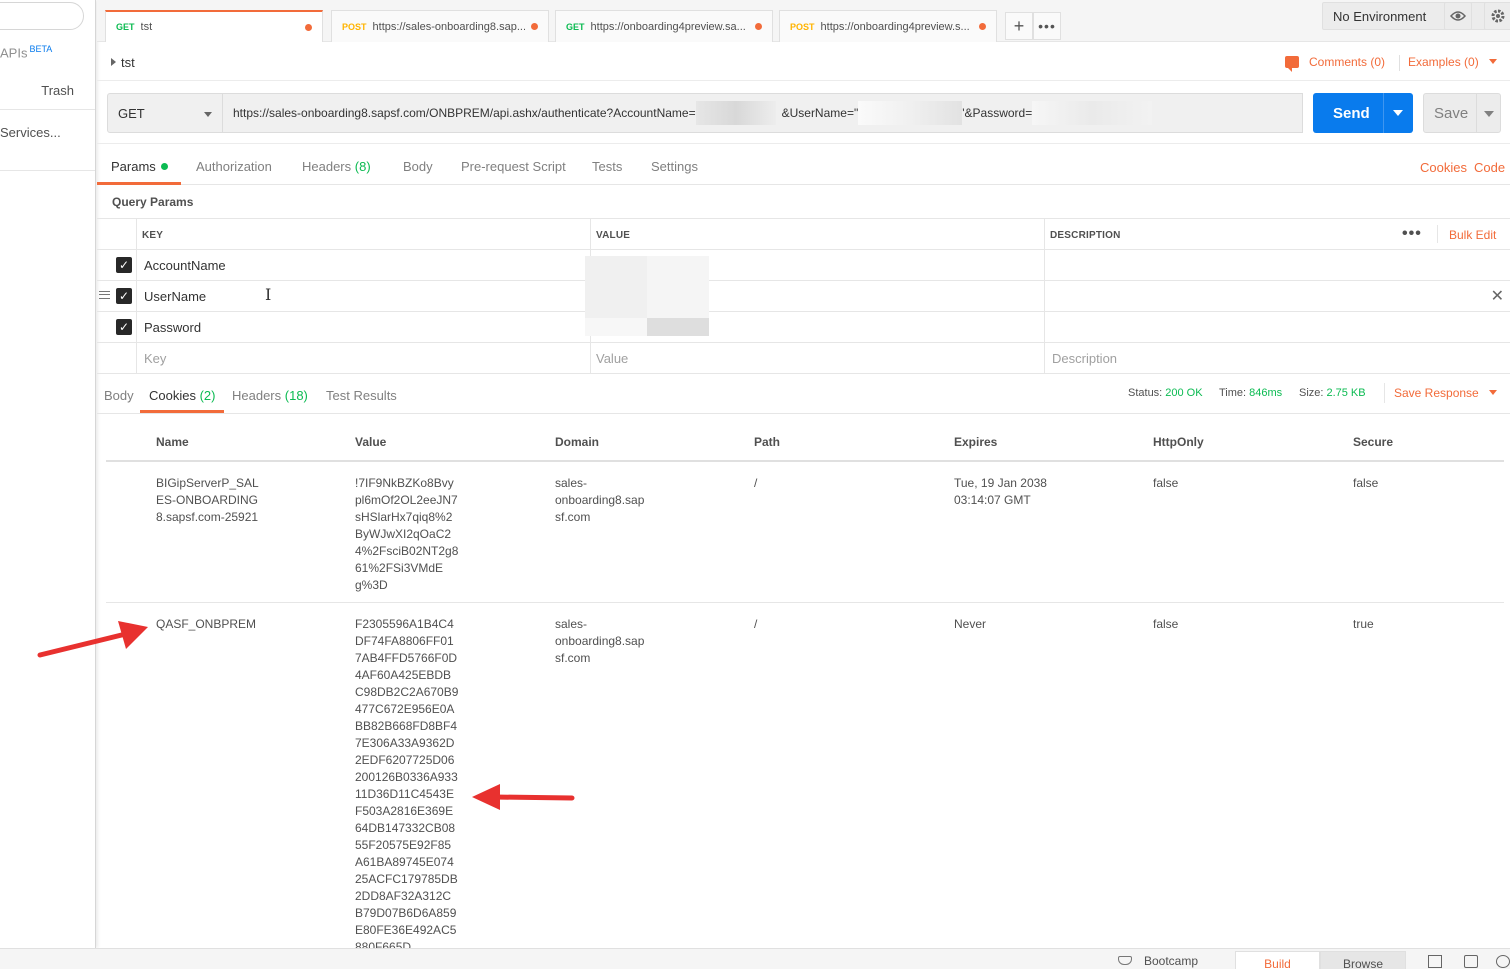  Describe the element at coordinates (997, 113) in the screenshot. I see `url-text-part3: '&Password=` at that location.